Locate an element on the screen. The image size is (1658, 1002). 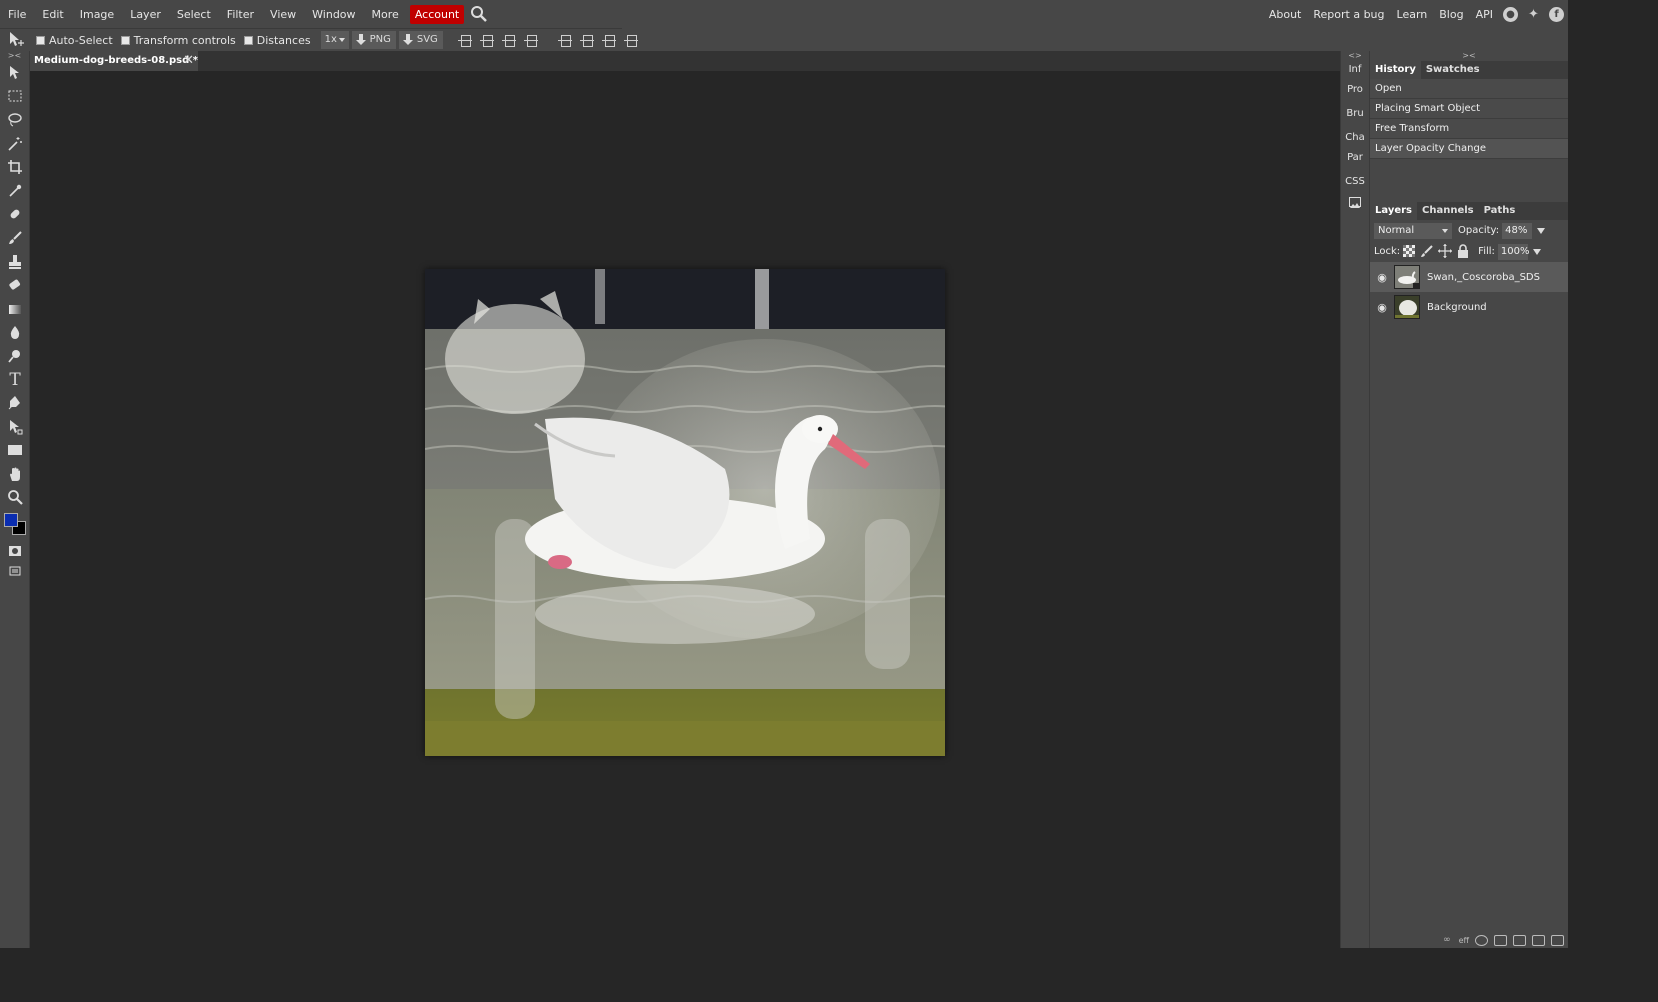
history-item: Free Transform is located at coordinates (1469, 129).